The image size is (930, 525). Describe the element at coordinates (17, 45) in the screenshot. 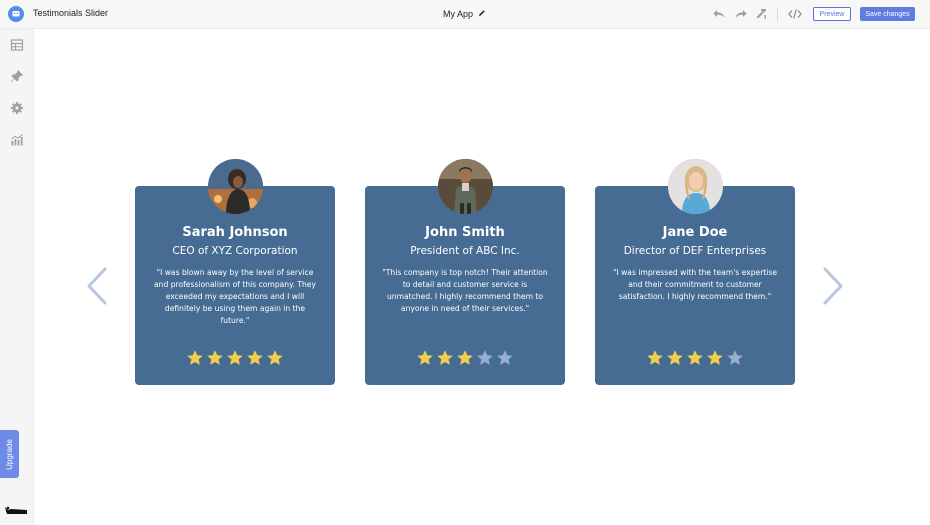

I see `table-icon` at that location.